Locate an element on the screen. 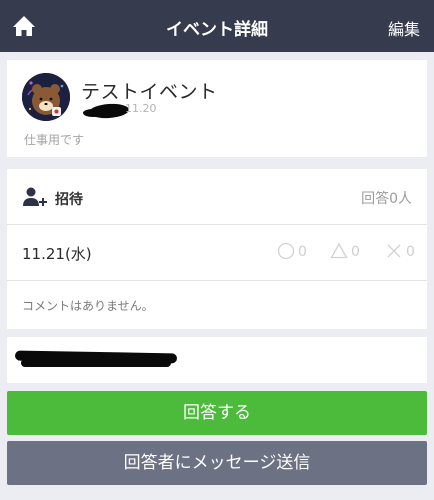  no-comments-text: コメントはありません。 is located at coordinates (88, 306).